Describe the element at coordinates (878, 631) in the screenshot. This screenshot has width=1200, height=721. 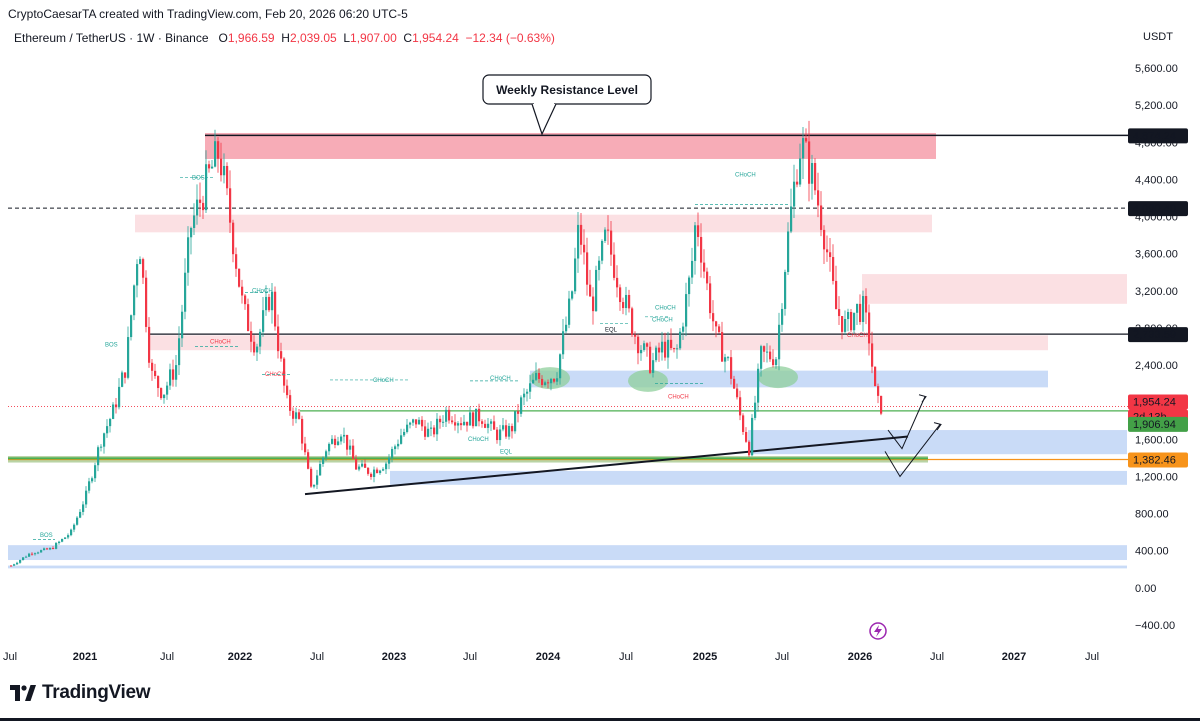
I see `lightning-icon` at that location.